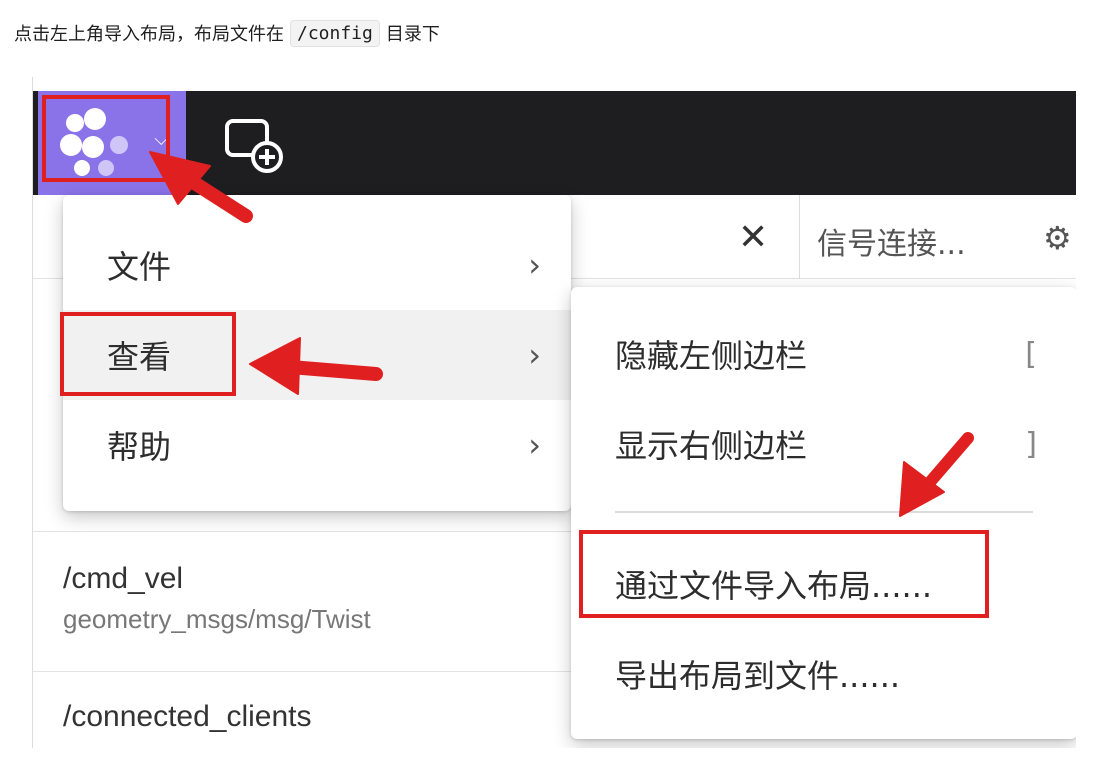 The height and width of the screenshot is (761, 1111). What do you see at coordinates (753, 237) in the screenshot?
I see `close-icon: ✕` at bounding box center [753, 237].